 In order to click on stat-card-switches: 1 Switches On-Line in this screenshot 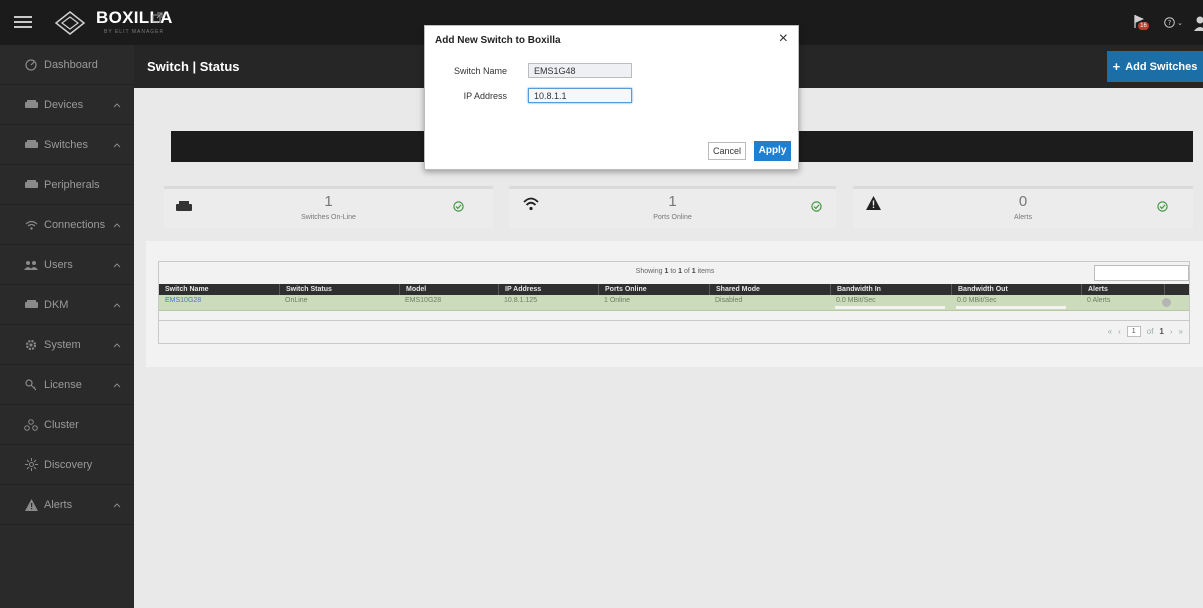, I will do `click(328, 207)`.